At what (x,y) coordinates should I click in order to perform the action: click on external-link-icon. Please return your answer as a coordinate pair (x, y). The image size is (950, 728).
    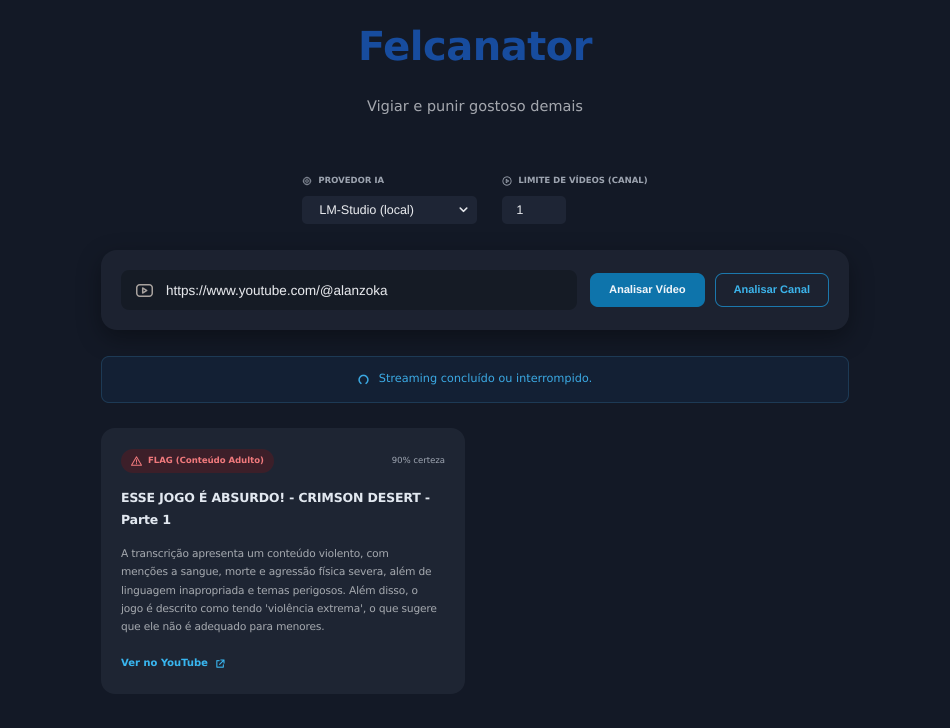
    Looking at the image, I should click on (219, 663).